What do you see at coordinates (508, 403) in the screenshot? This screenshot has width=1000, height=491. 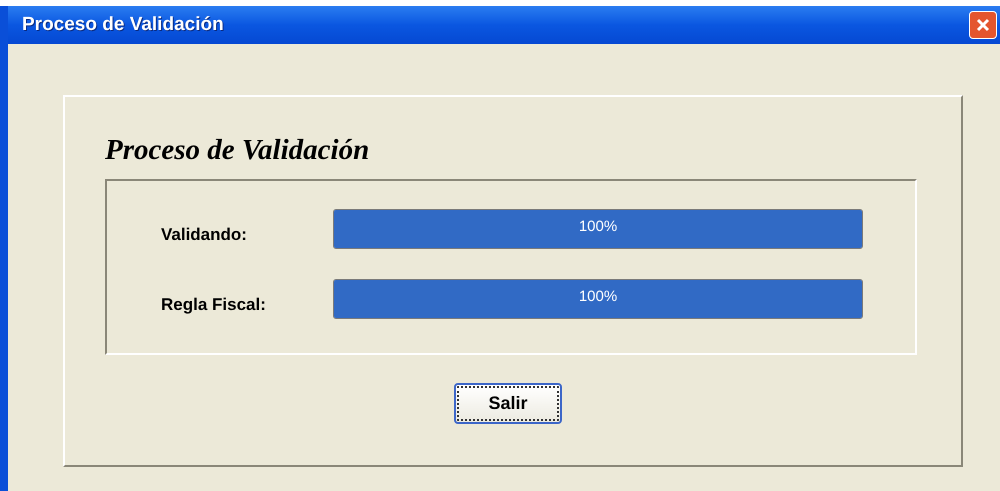 I see `exit-button: Salir` at bounding box center [508, 403].